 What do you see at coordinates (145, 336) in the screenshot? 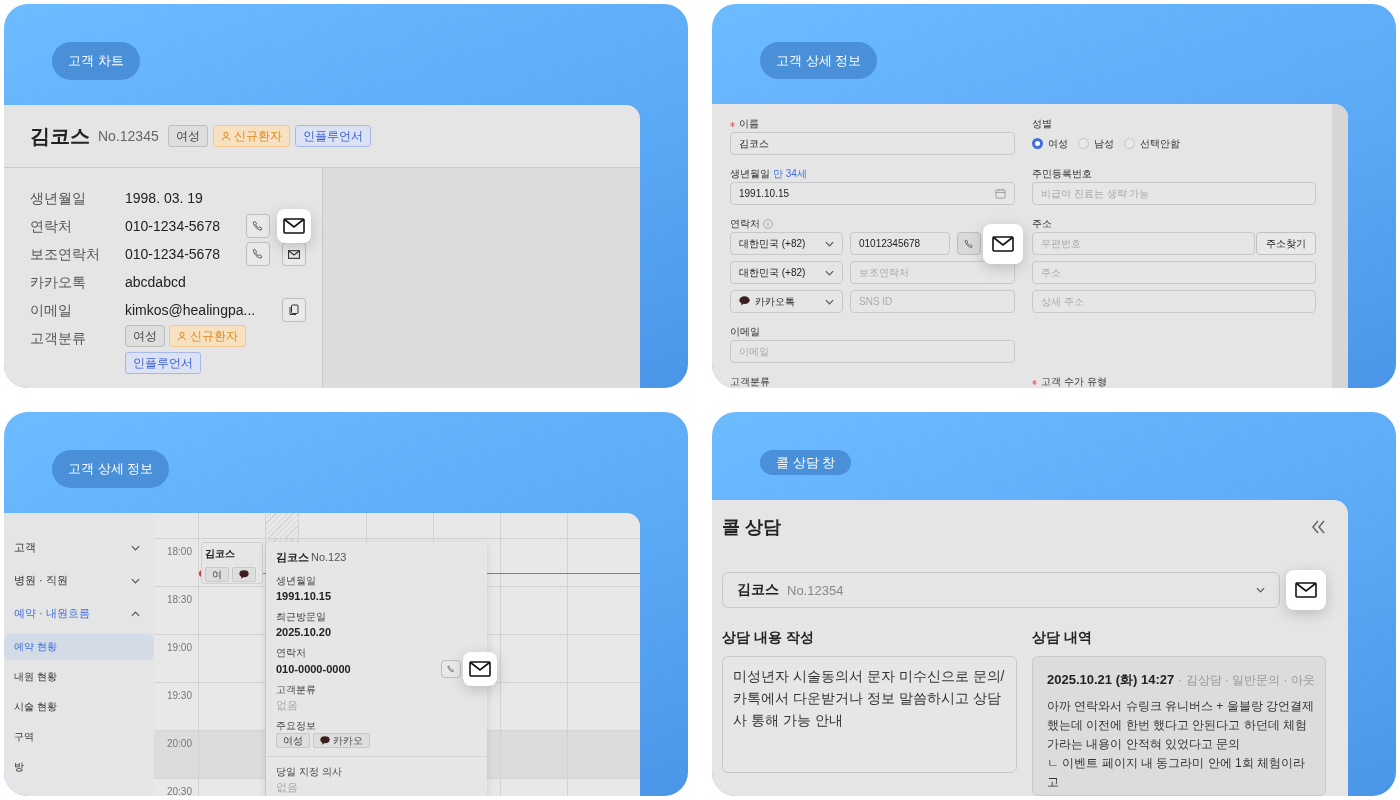
I see `tag-label: 여성` at bounding box center [145, 336].